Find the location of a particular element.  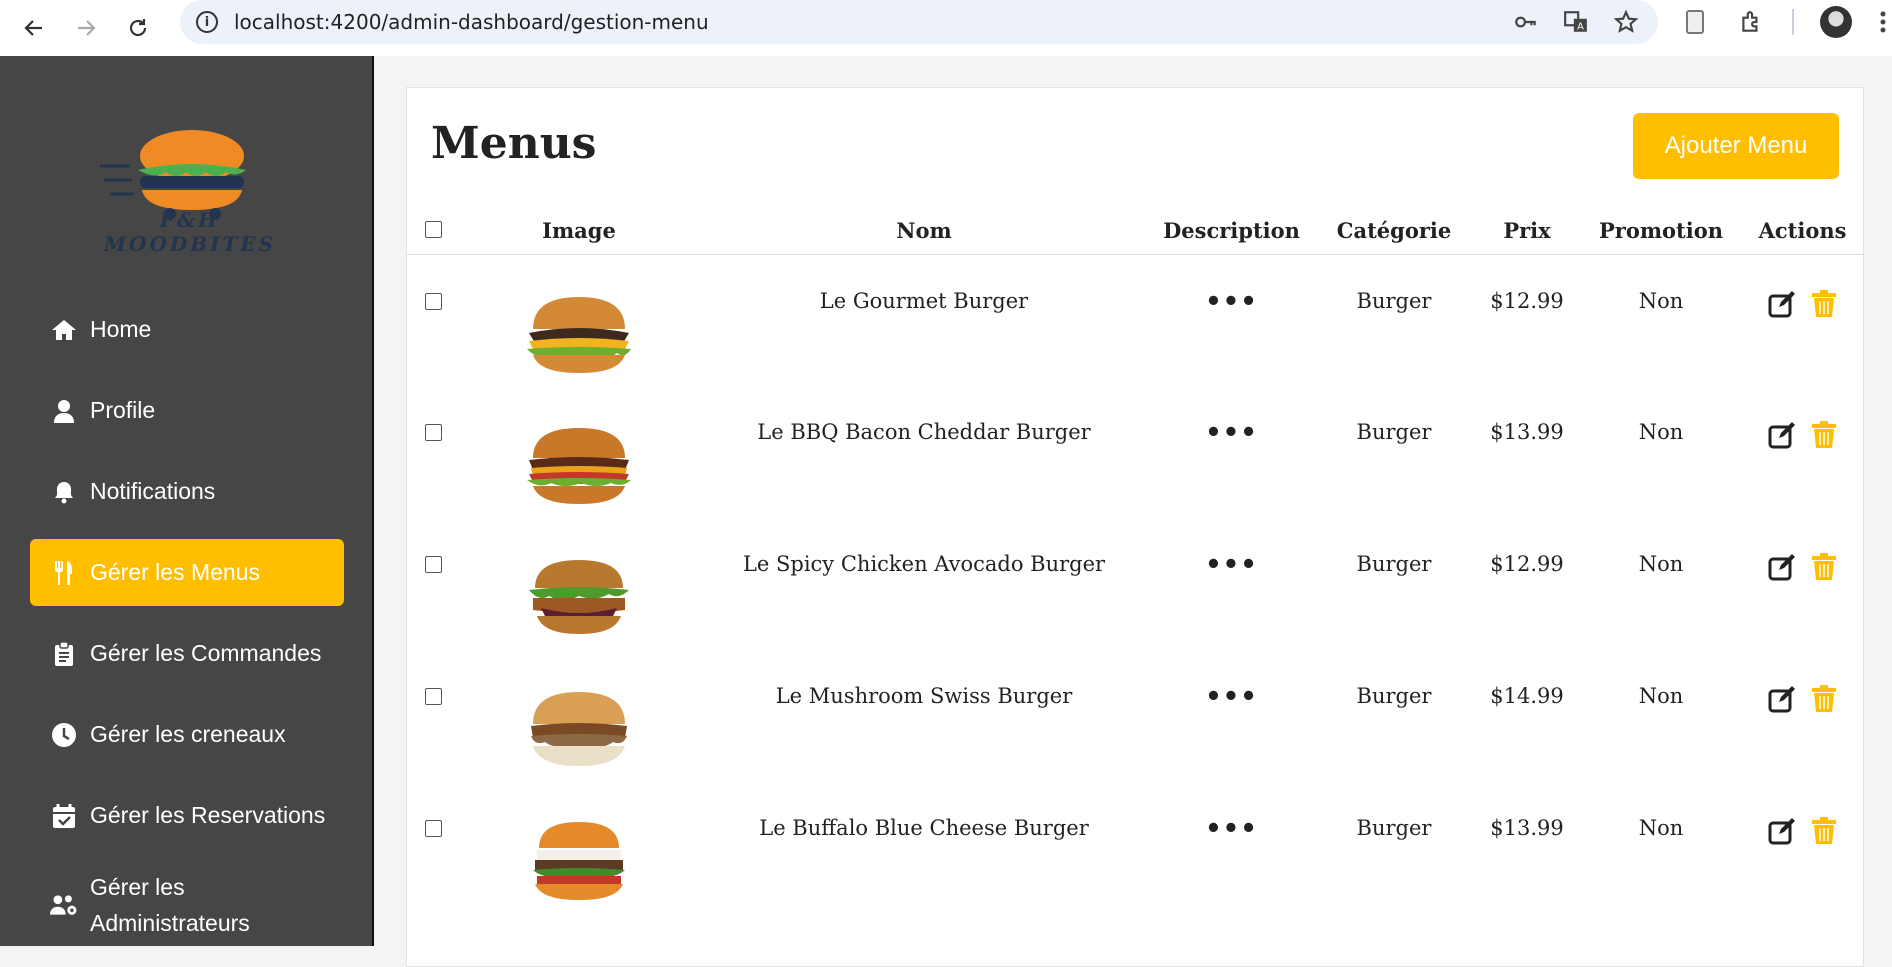

back-button is located at coordinates (34, 28).